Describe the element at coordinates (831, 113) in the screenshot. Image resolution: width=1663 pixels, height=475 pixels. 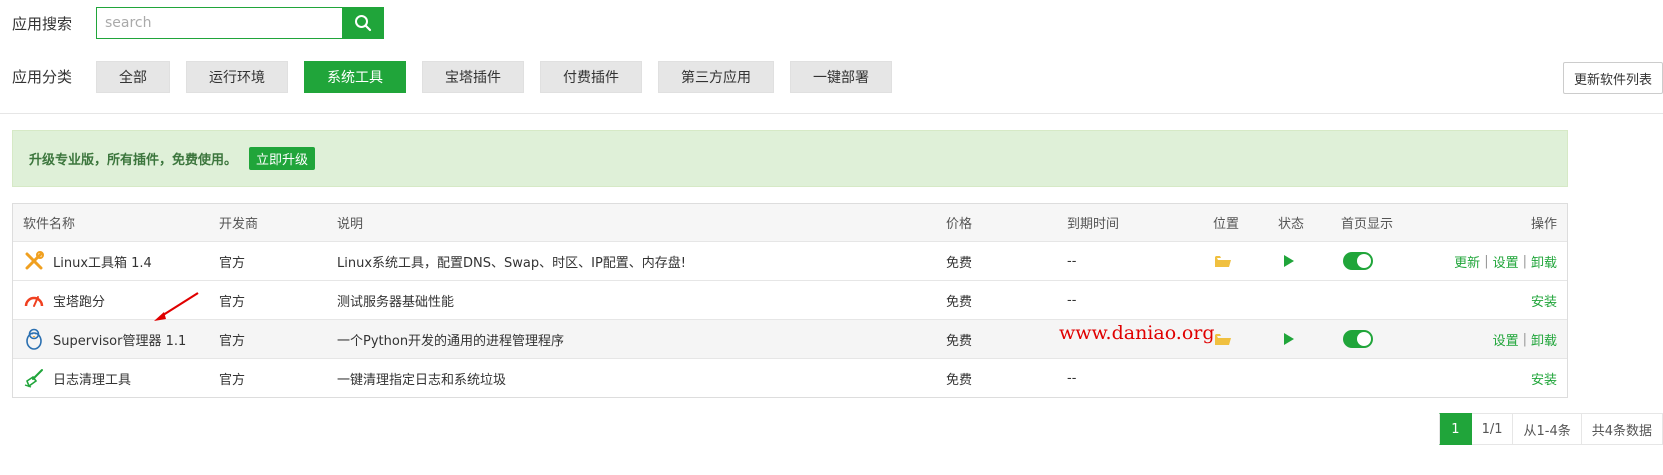
I see `divider` at that location.